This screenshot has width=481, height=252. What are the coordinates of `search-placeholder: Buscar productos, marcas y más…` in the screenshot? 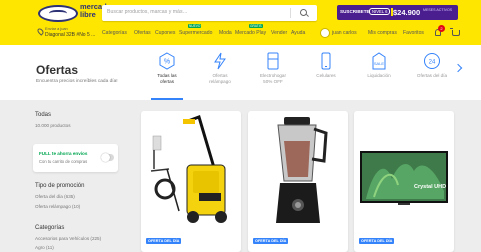 It's located at (147, 12).